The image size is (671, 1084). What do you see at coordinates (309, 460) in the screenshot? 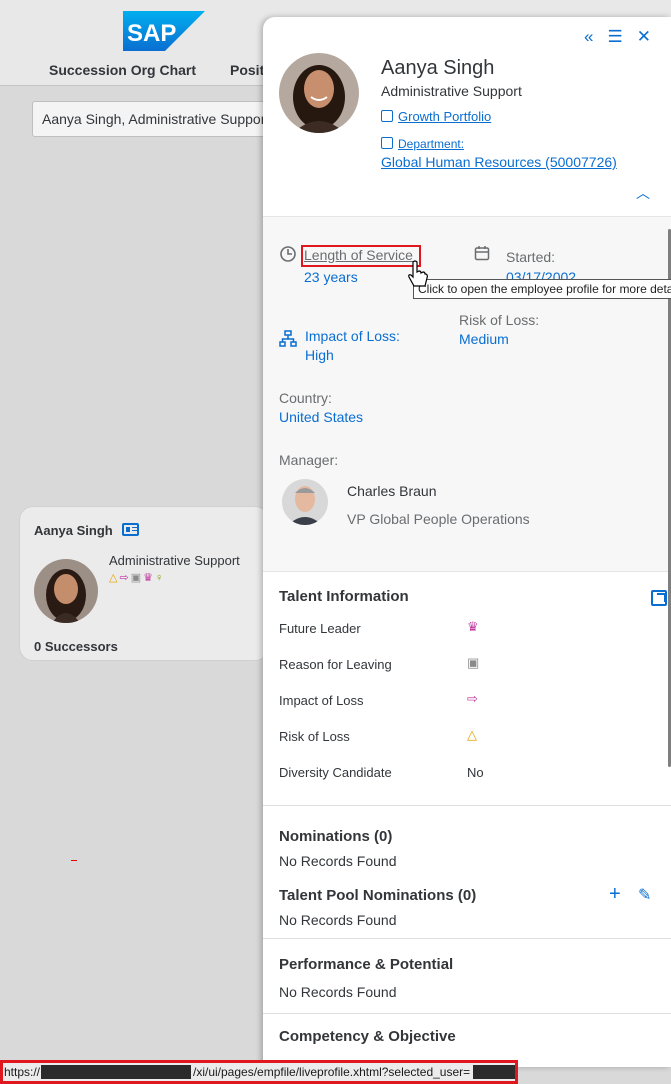
I see `manager-label: Manager:` at bounding box center [309, 460].